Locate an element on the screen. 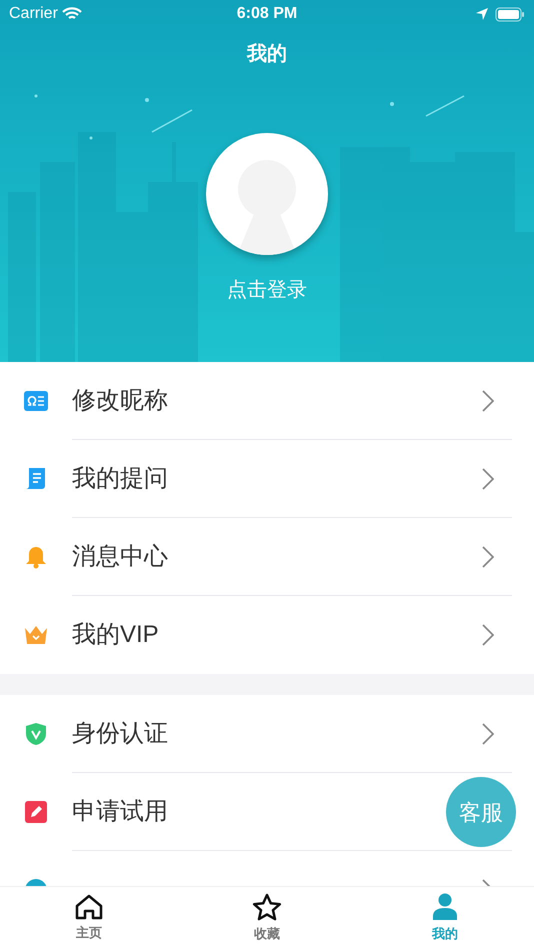  menu-item: 身份认证 is located at coordinates (267, 734).